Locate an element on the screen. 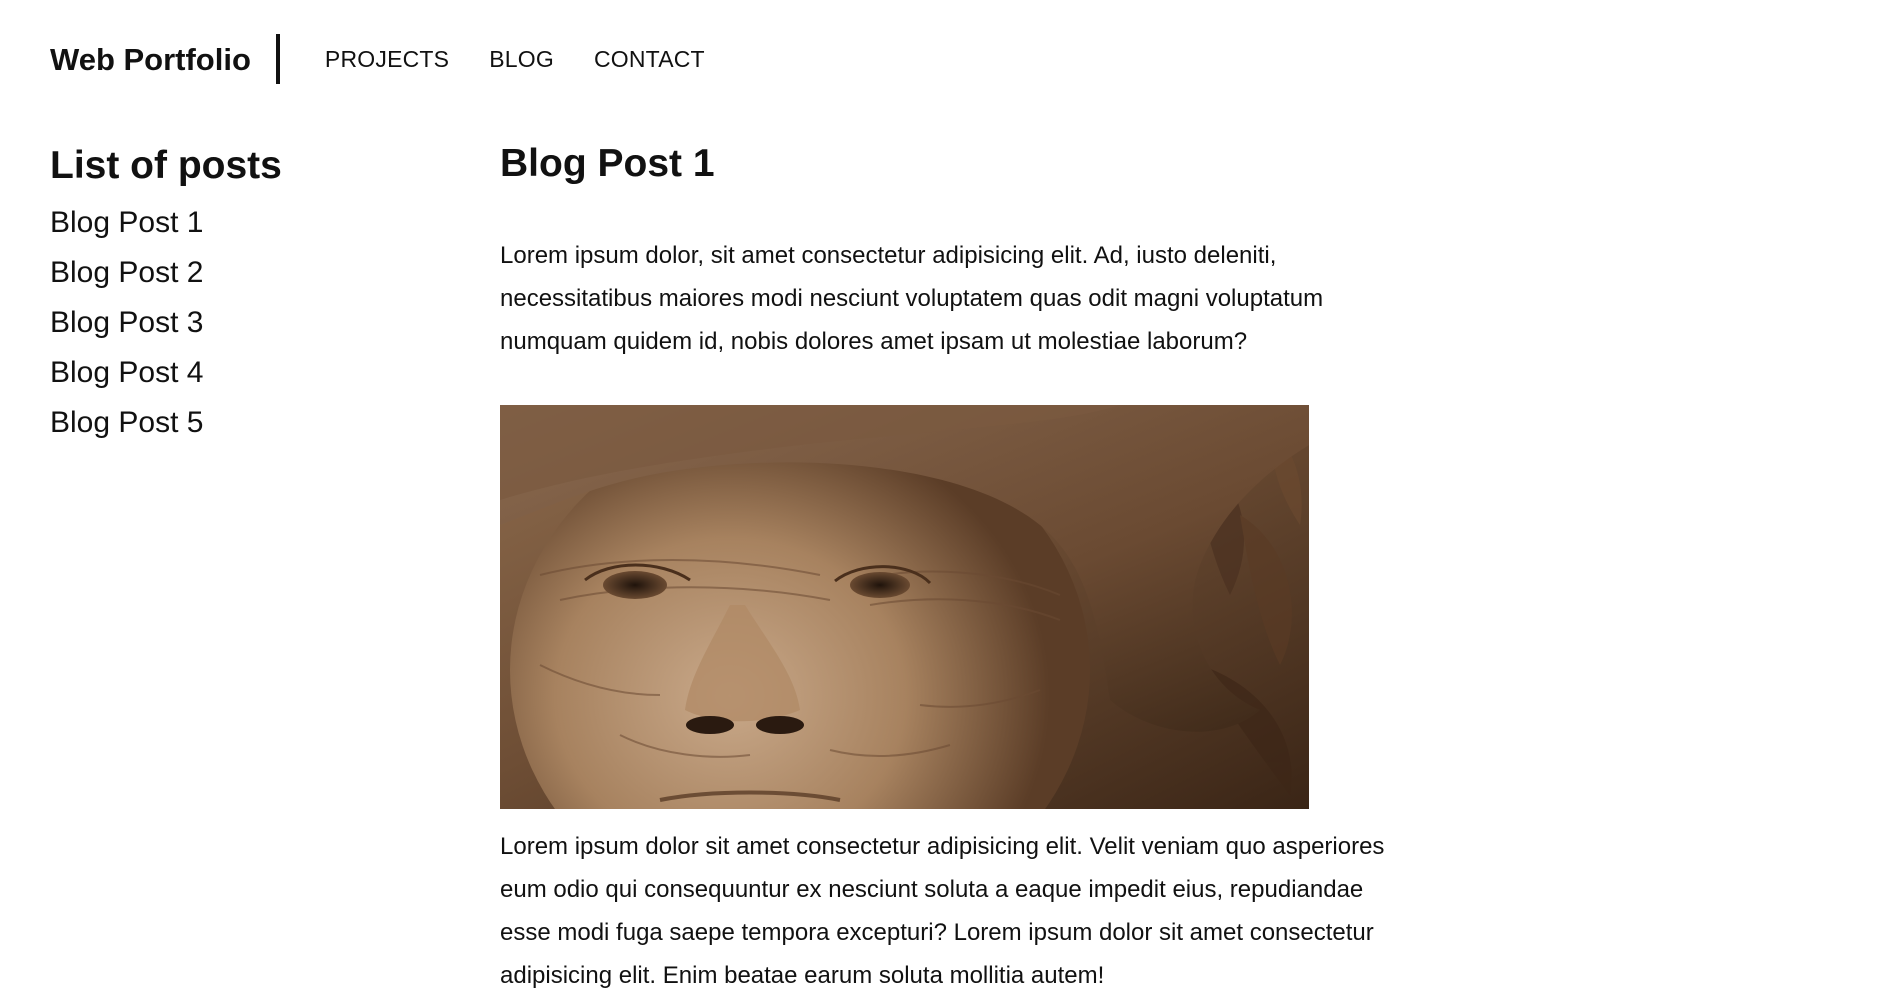  brand-logo: Web Portfolio is located at coordinates (163, 59).